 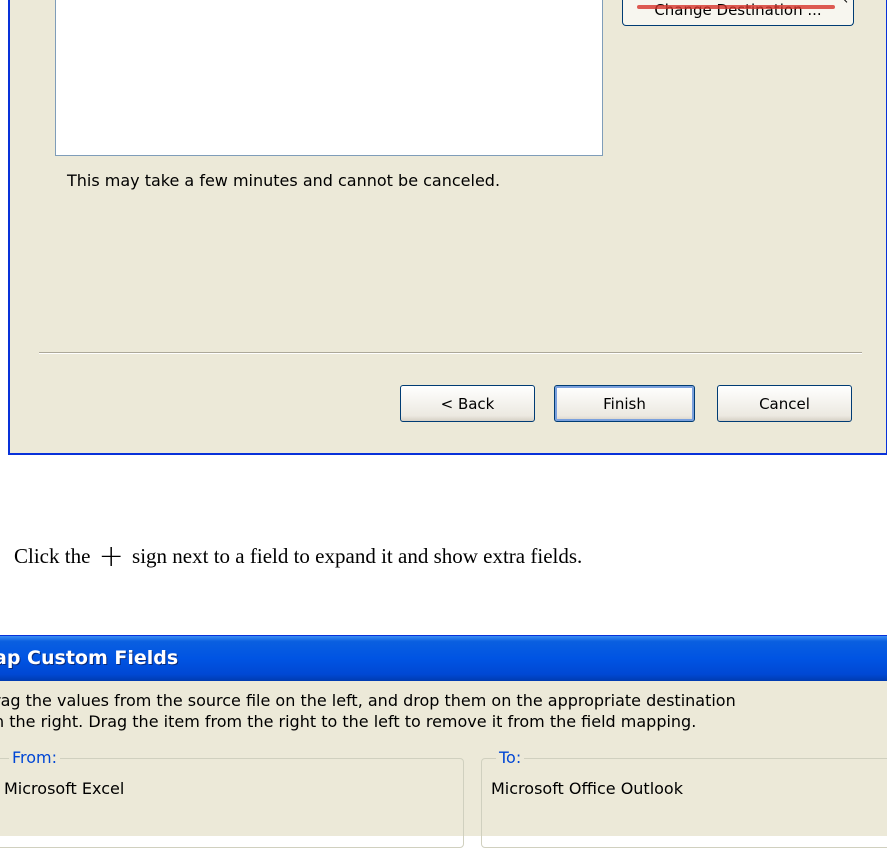 What do you see at coordinates (111, 556) in the screenshot?
I see `plus-sign-icon: +` at bounding box center [111, 556].